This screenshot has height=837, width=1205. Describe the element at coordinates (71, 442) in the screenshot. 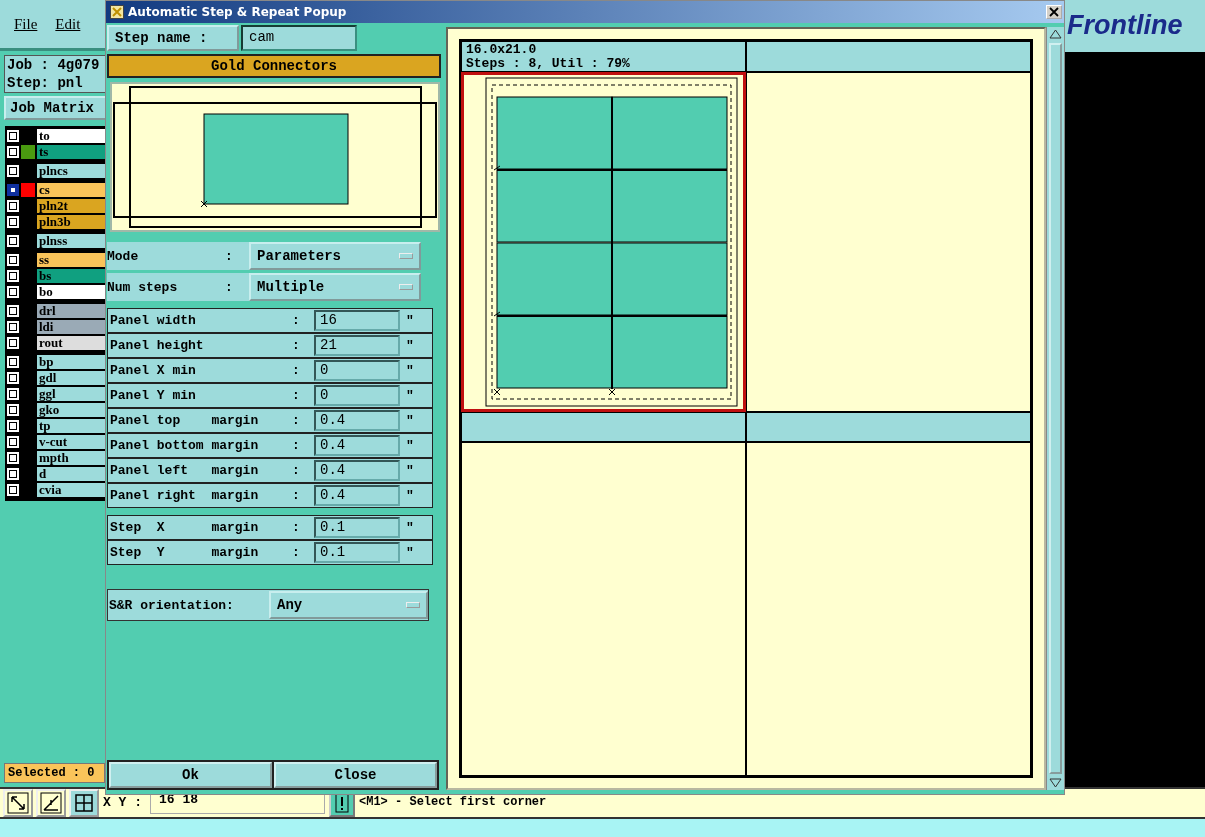

I see `layer-name: v-cut` at that location.